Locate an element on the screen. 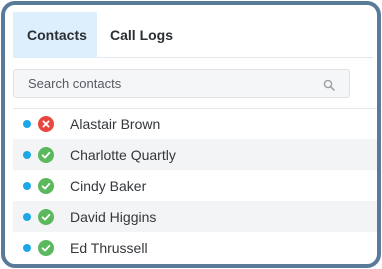  tab-contacts: Contacts is located at coordinates (55, 35).